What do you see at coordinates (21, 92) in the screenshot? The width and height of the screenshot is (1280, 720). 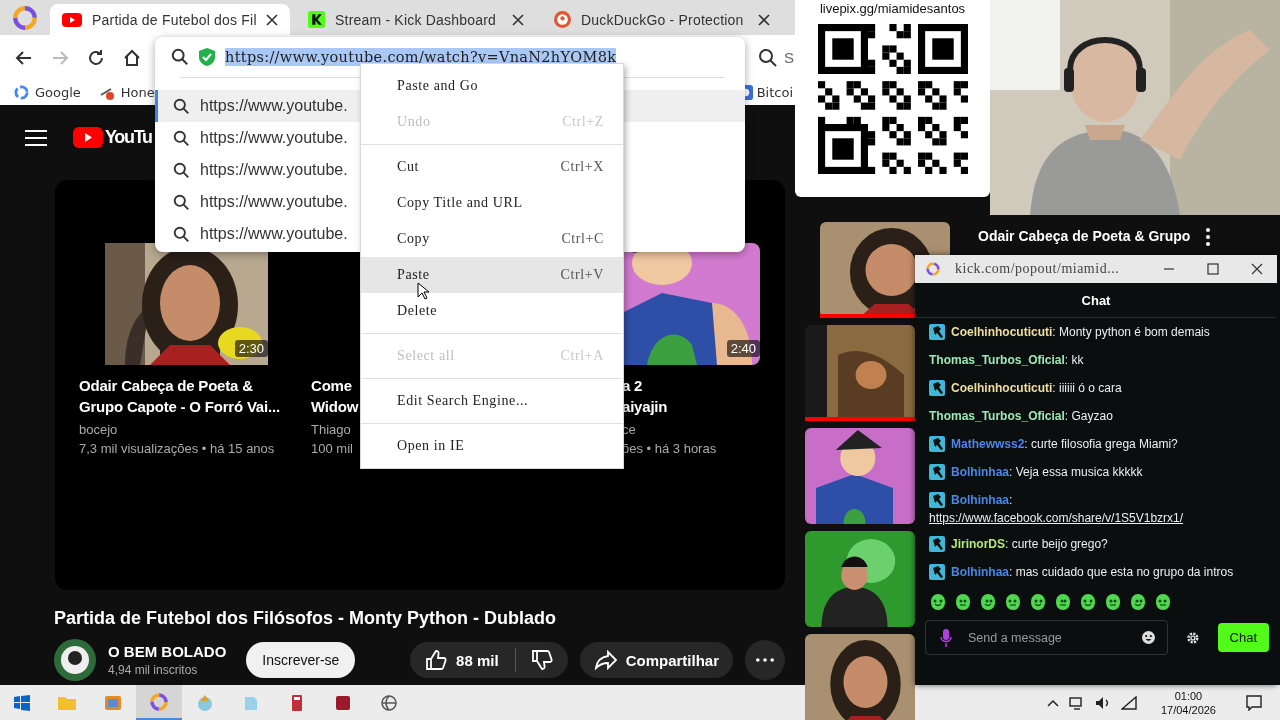 I see `ring-icon` at bounding box center [21, 92].